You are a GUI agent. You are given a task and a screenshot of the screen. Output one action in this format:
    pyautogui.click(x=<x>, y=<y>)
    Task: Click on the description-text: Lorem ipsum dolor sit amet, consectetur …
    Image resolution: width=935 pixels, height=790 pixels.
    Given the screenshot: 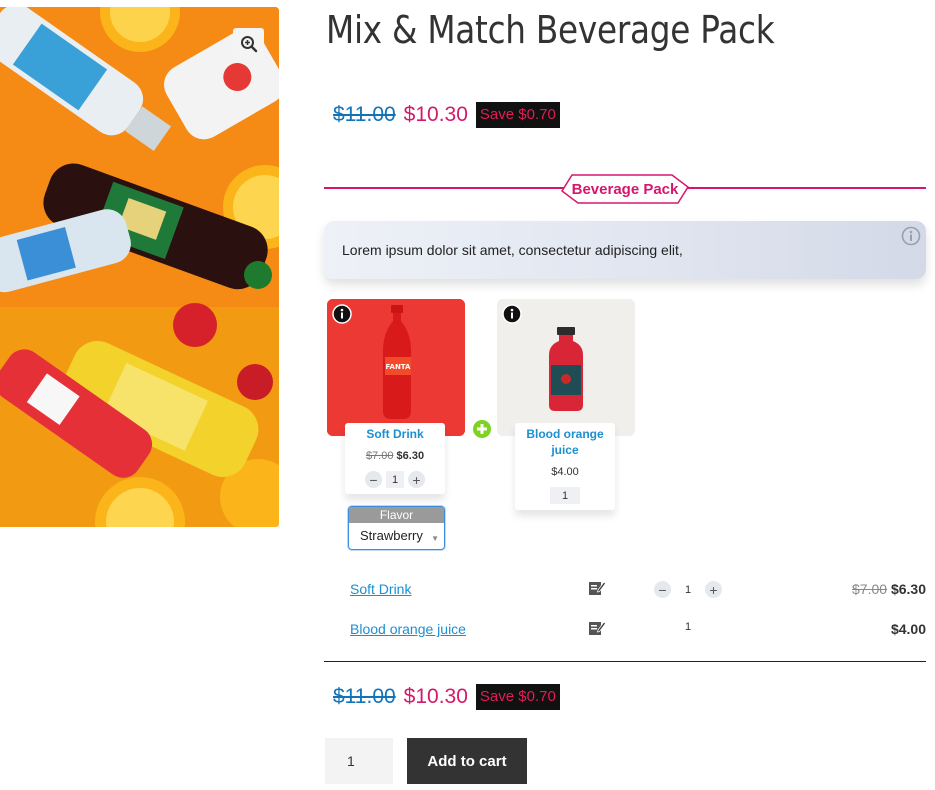 What is the action you would take?
    pyautogui.click(x=512, y=250)
    